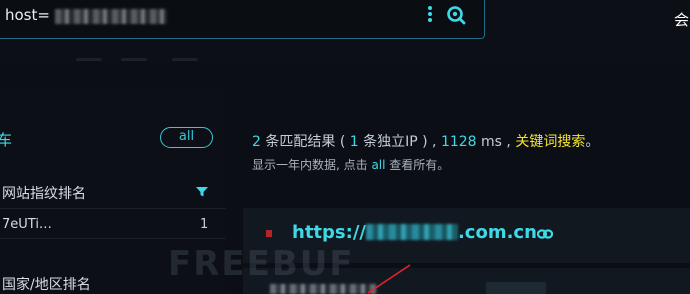 Image resolution: width=690 pixels, height=294 pixels. I want to click on watermark: FREEBUF, so click(261, 264).